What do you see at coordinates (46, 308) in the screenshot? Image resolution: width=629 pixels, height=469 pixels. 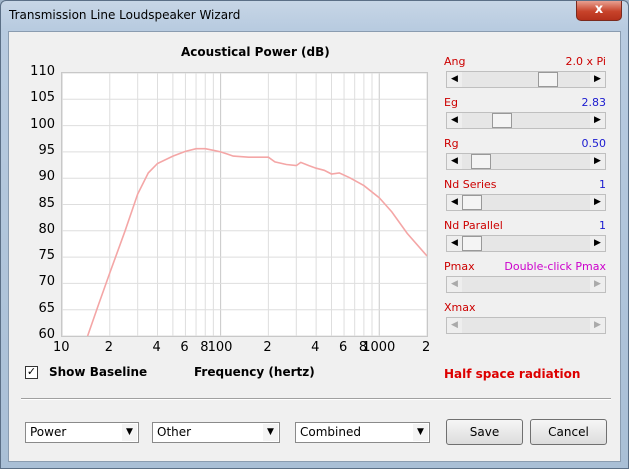 I see `y-tick-label: 65` at bounding box center [46, 308].